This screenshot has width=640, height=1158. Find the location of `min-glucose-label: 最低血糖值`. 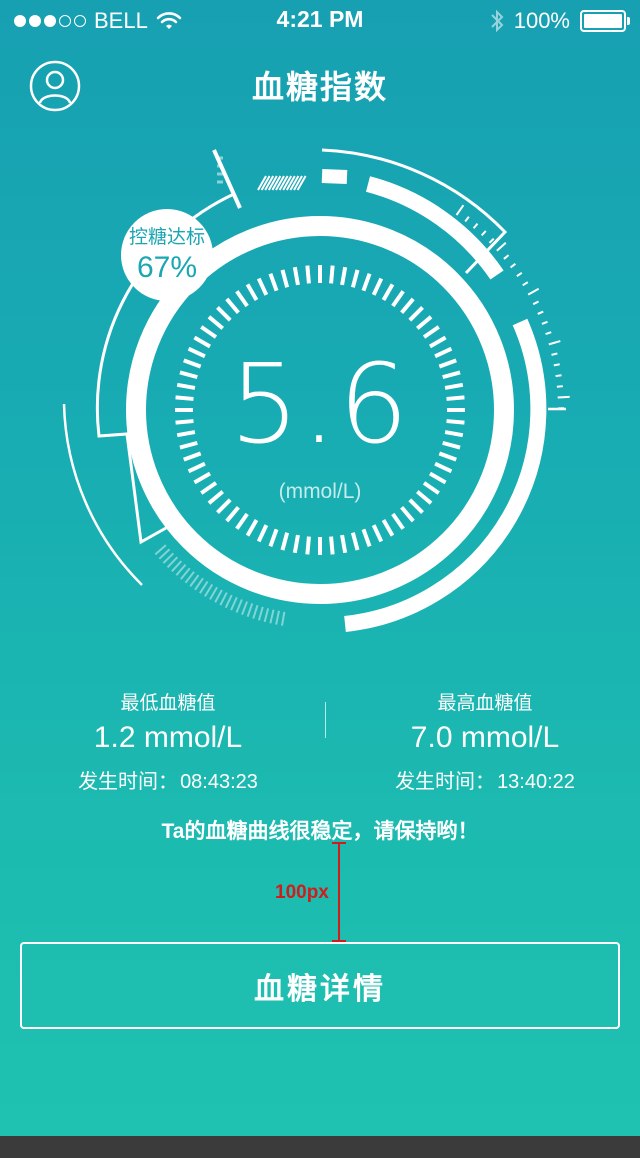

min-glucose-label: 最低血糖值 is located at coordinates (168, 703).